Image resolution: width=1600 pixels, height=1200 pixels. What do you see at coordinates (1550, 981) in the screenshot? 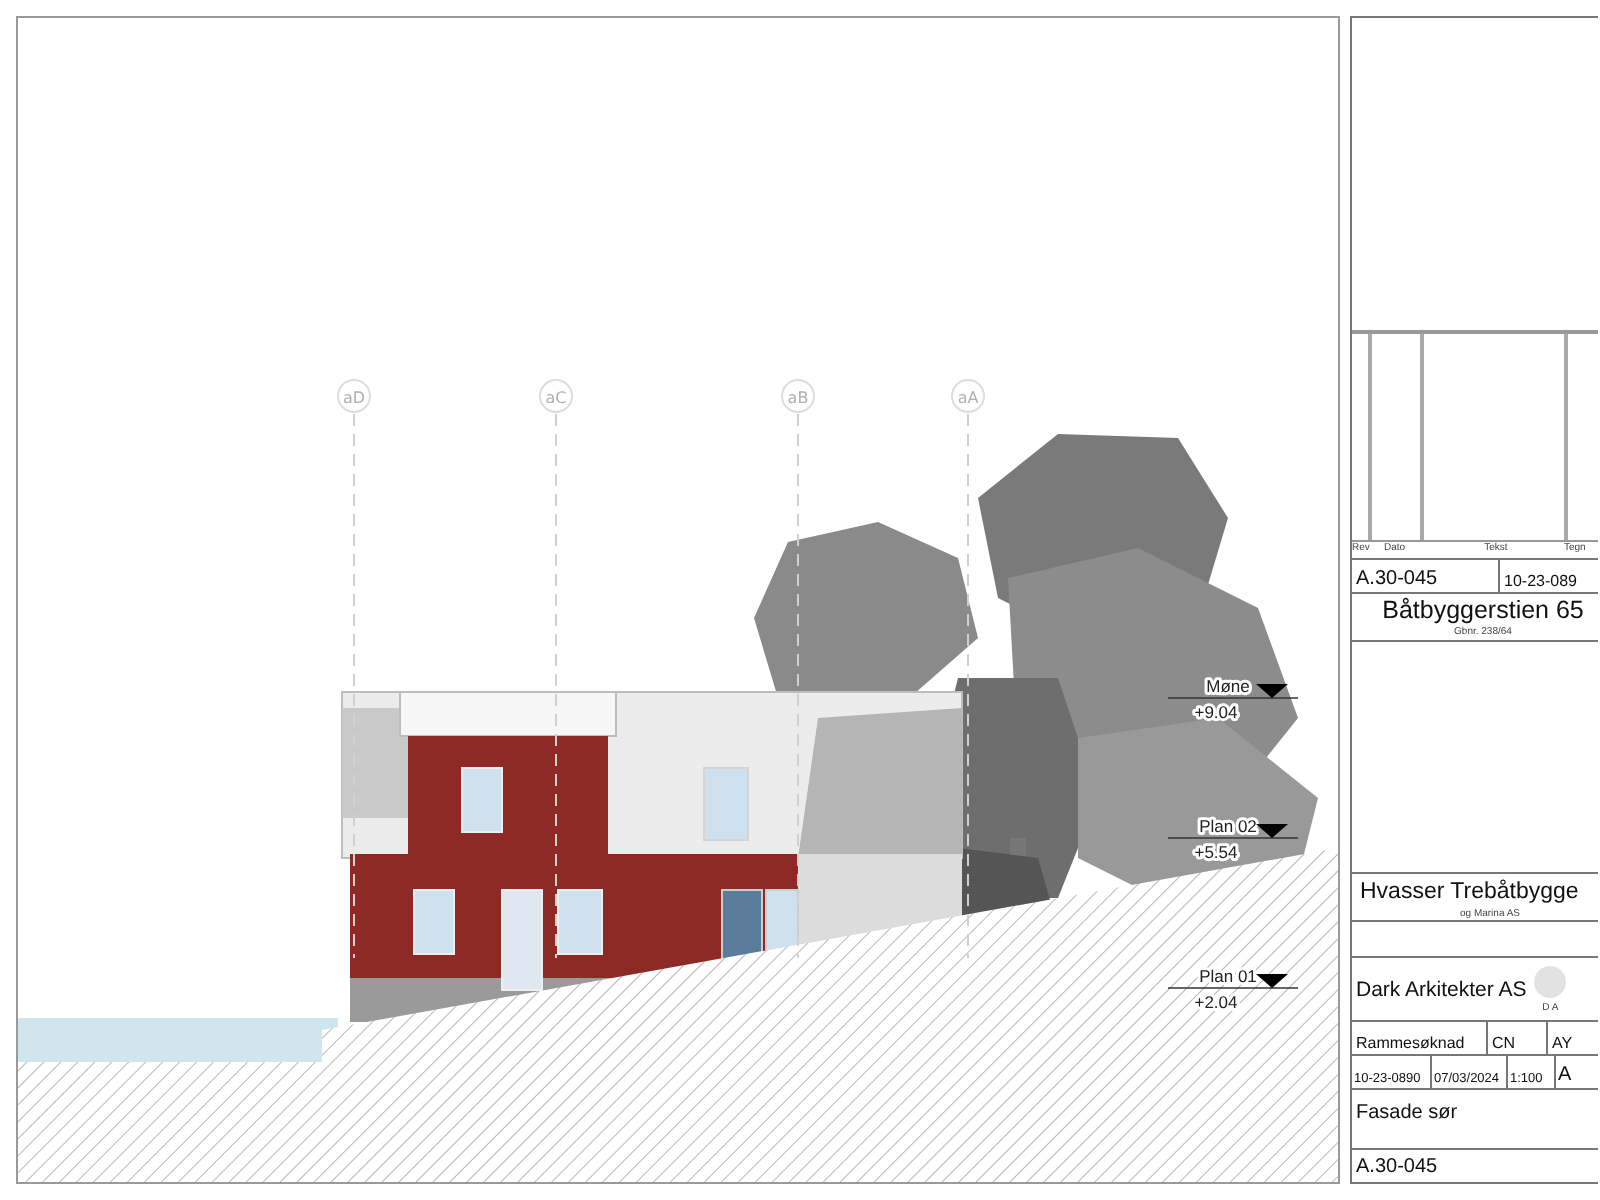
I see `logo-circle-icon` at bounding box center [1550, 981].